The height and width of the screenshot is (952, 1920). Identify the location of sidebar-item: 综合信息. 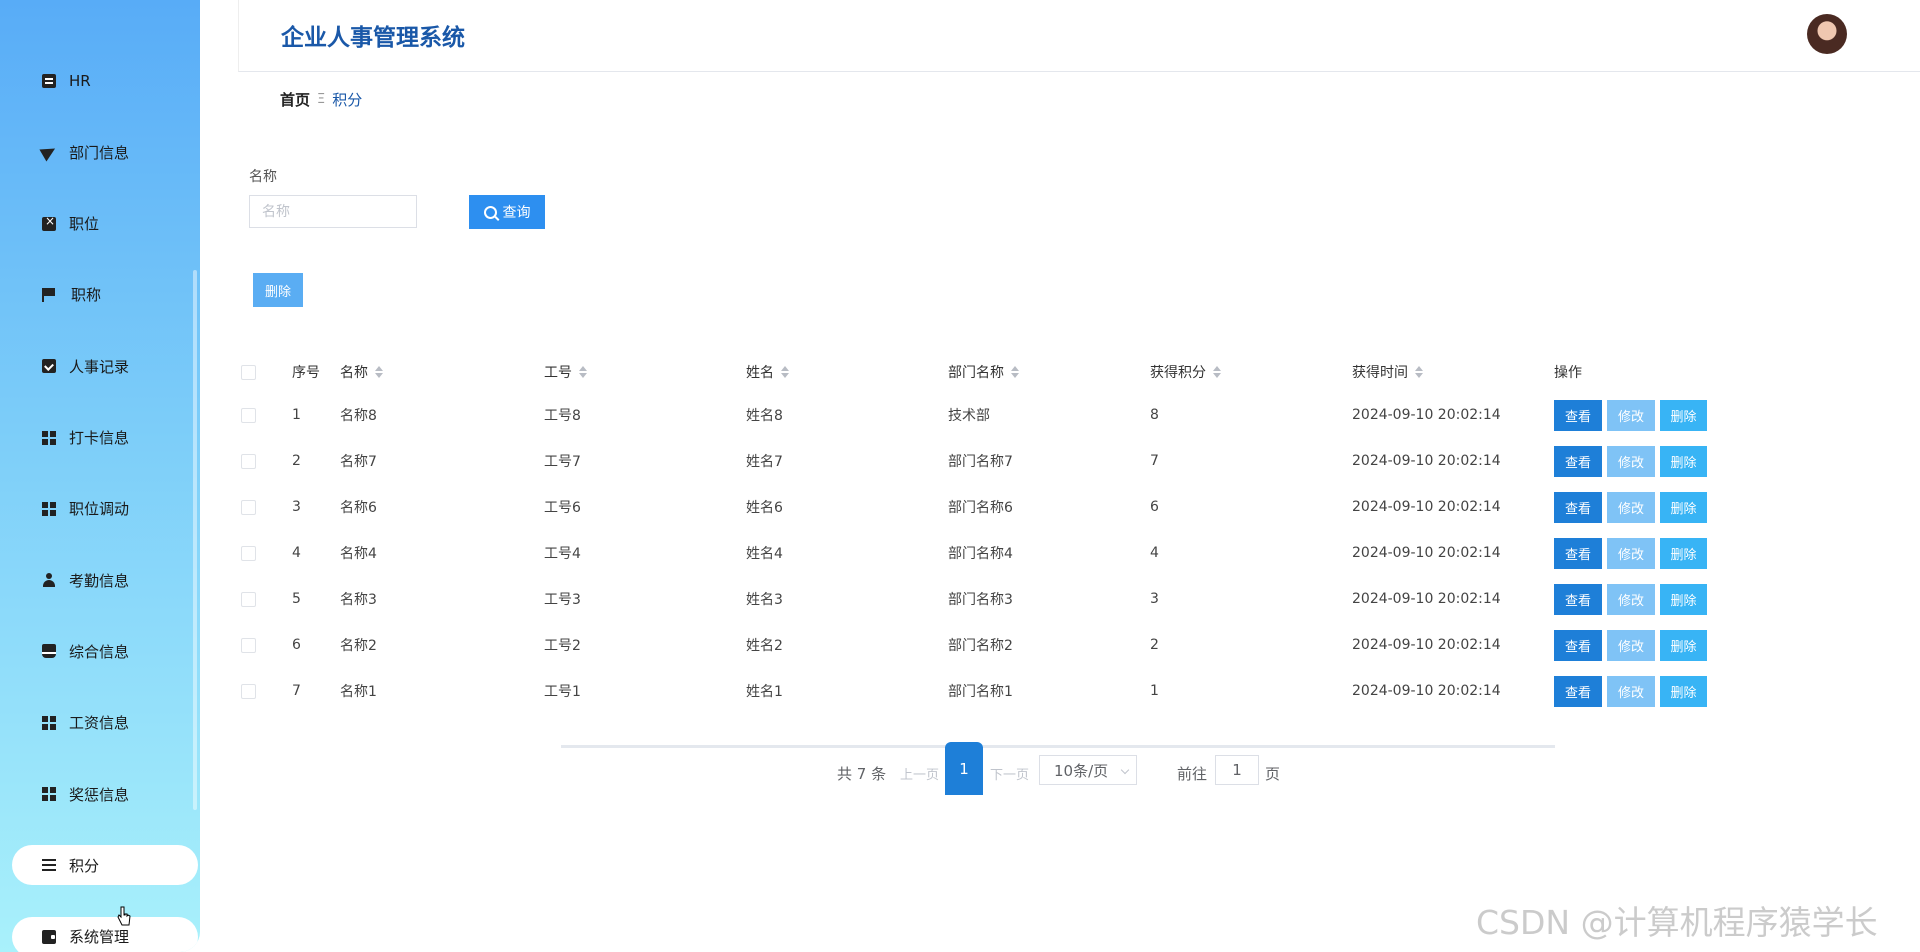
(105, 651).